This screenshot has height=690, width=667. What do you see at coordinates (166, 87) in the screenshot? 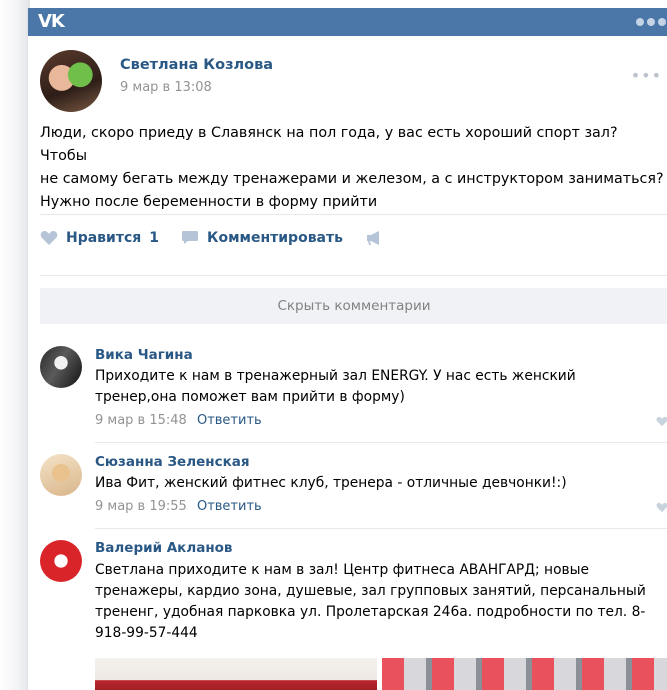
I see `post-date: 9 мар в 13:08` at bounding box center [166, 87].